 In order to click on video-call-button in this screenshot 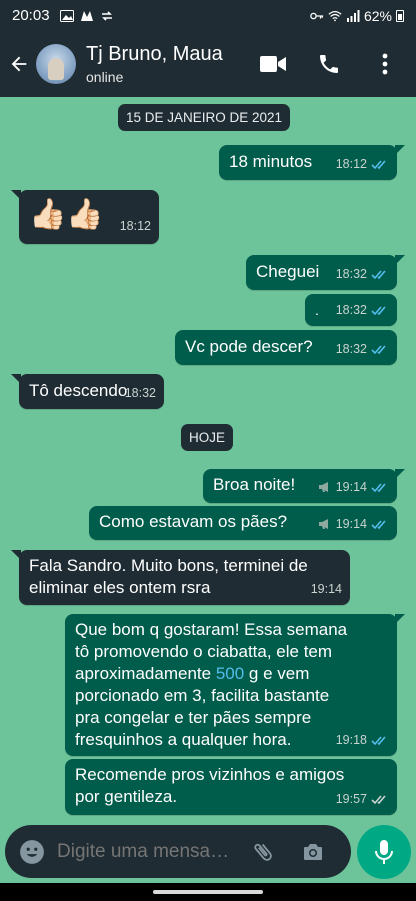, I will do `click(273, 64)`.